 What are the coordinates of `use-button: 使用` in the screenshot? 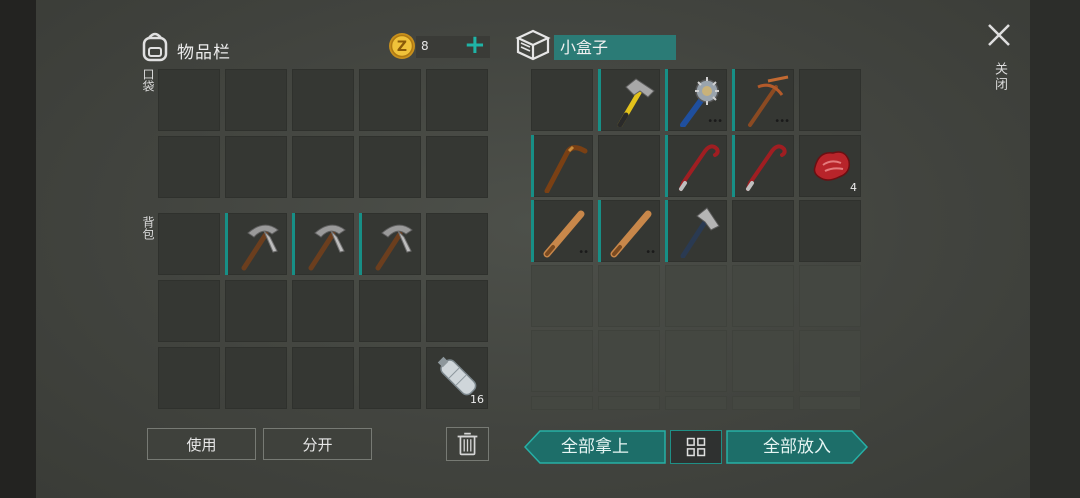 It's located at (201, 444).